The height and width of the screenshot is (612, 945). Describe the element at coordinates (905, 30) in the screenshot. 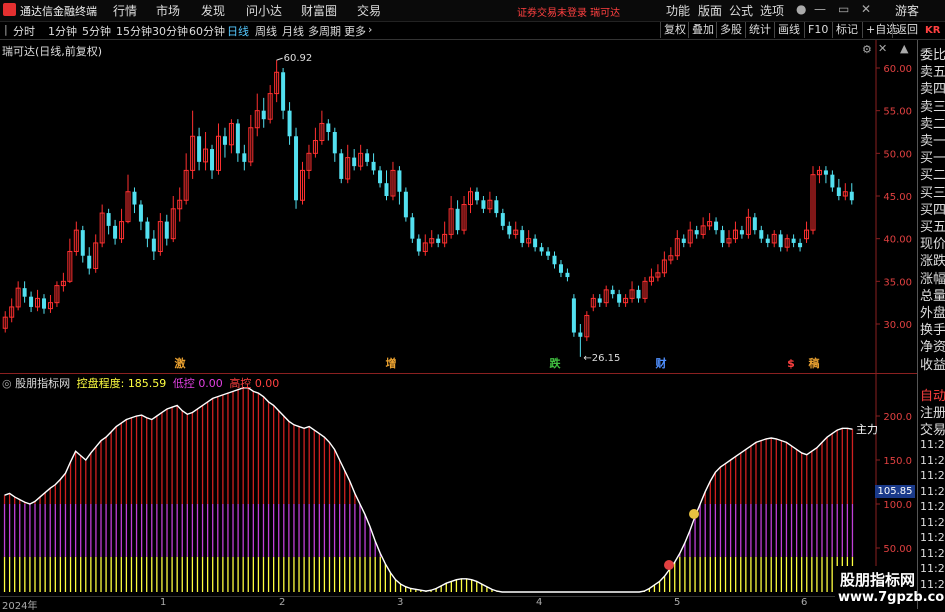

I see `btn-fanhui: 返回` at that location.